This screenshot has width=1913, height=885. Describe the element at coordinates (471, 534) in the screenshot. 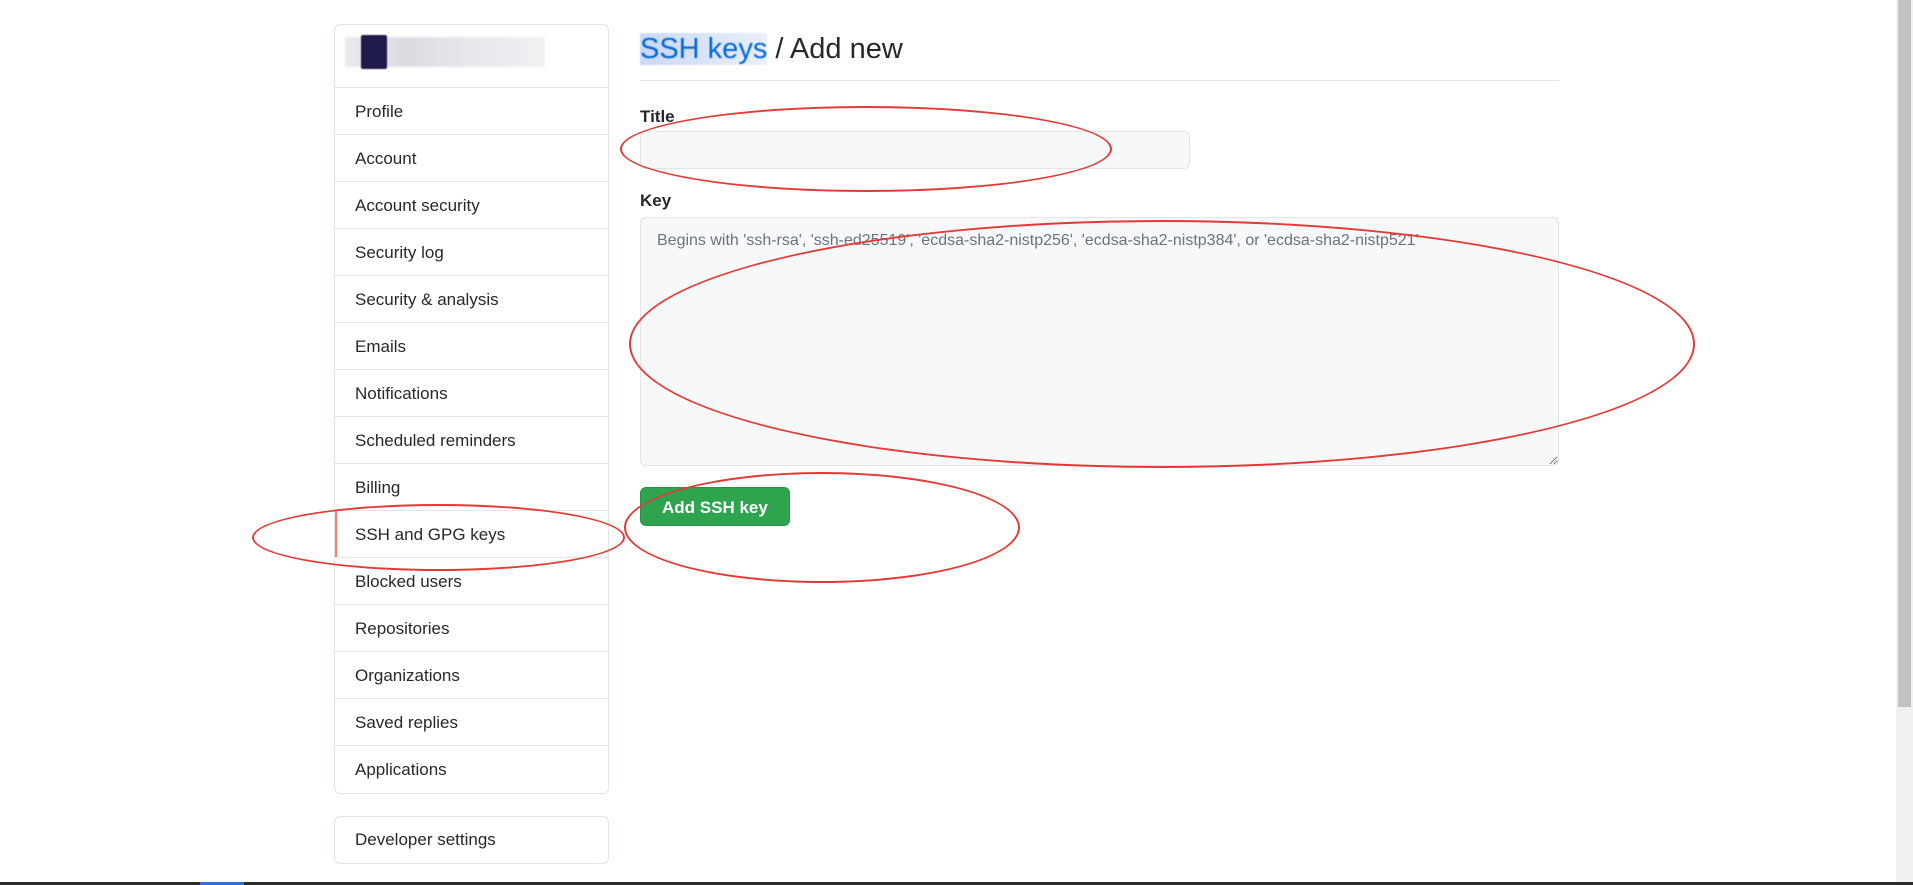

I see `sidebar-item-ssh-gpg-keys: SSH and GPG keys` at that location.